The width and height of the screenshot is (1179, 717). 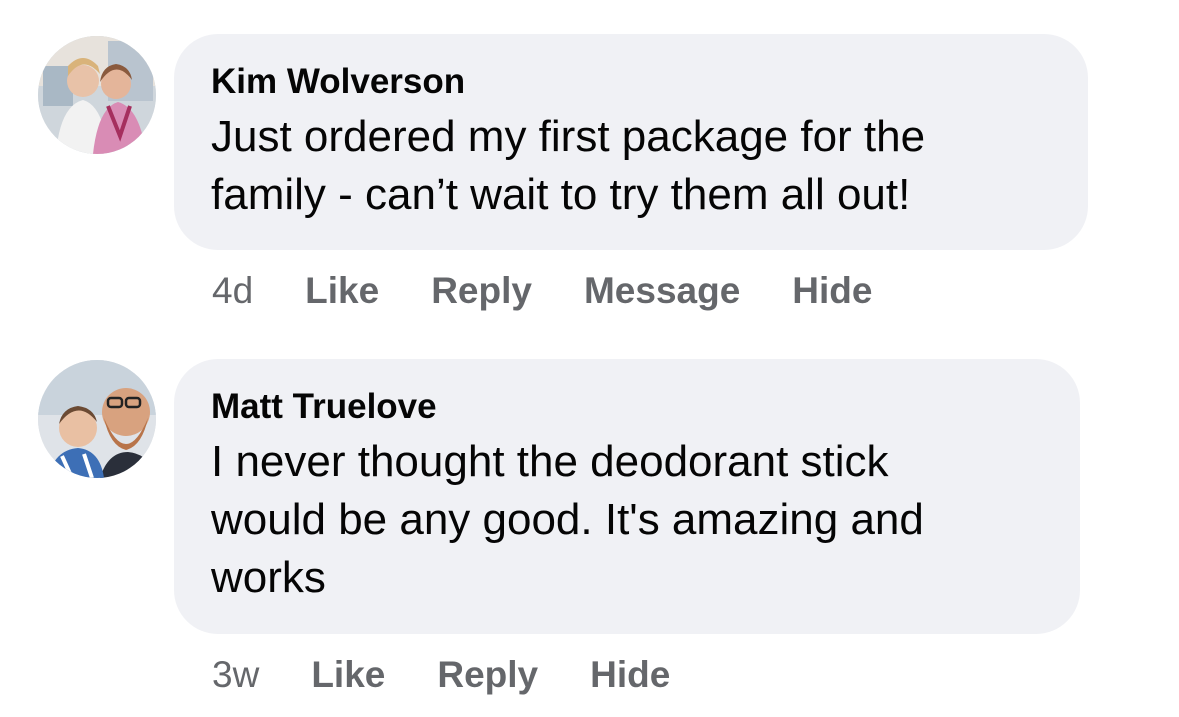 What do you see at coordinates (235, 675) in the screenshot?
I see `comment-timestamp: 3w` at bounding box center [235, 675].